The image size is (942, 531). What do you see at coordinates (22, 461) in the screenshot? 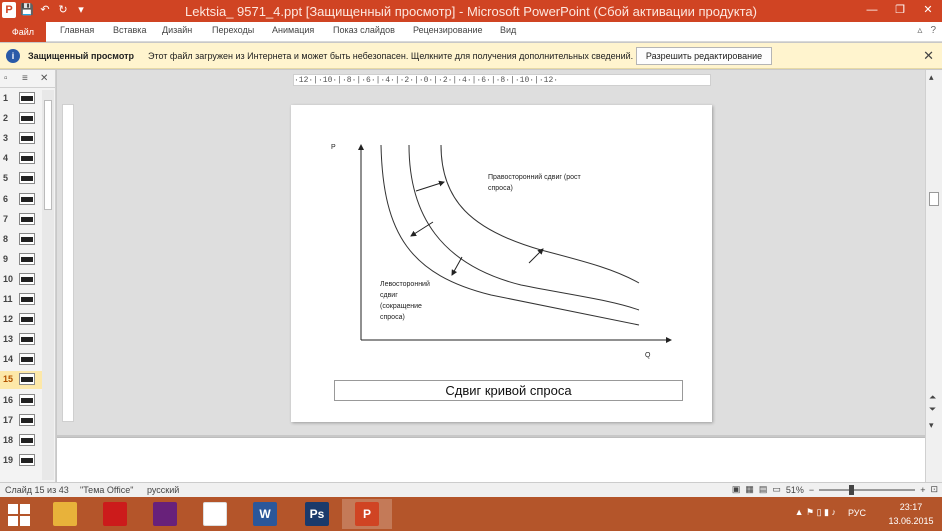
I see `slide-thumbnail: 19` at bounding box center [22, 461].